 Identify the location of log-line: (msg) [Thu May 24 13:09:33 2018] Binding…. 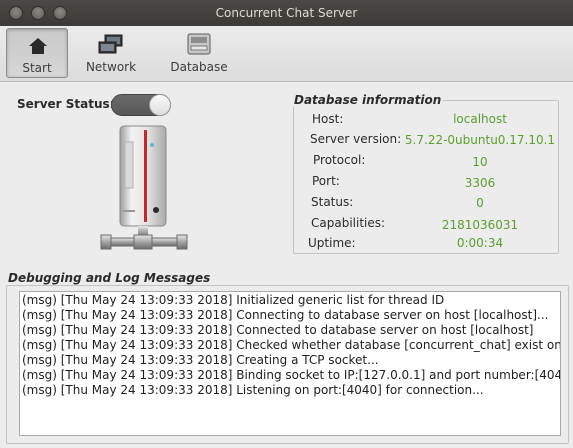
(291, 375).